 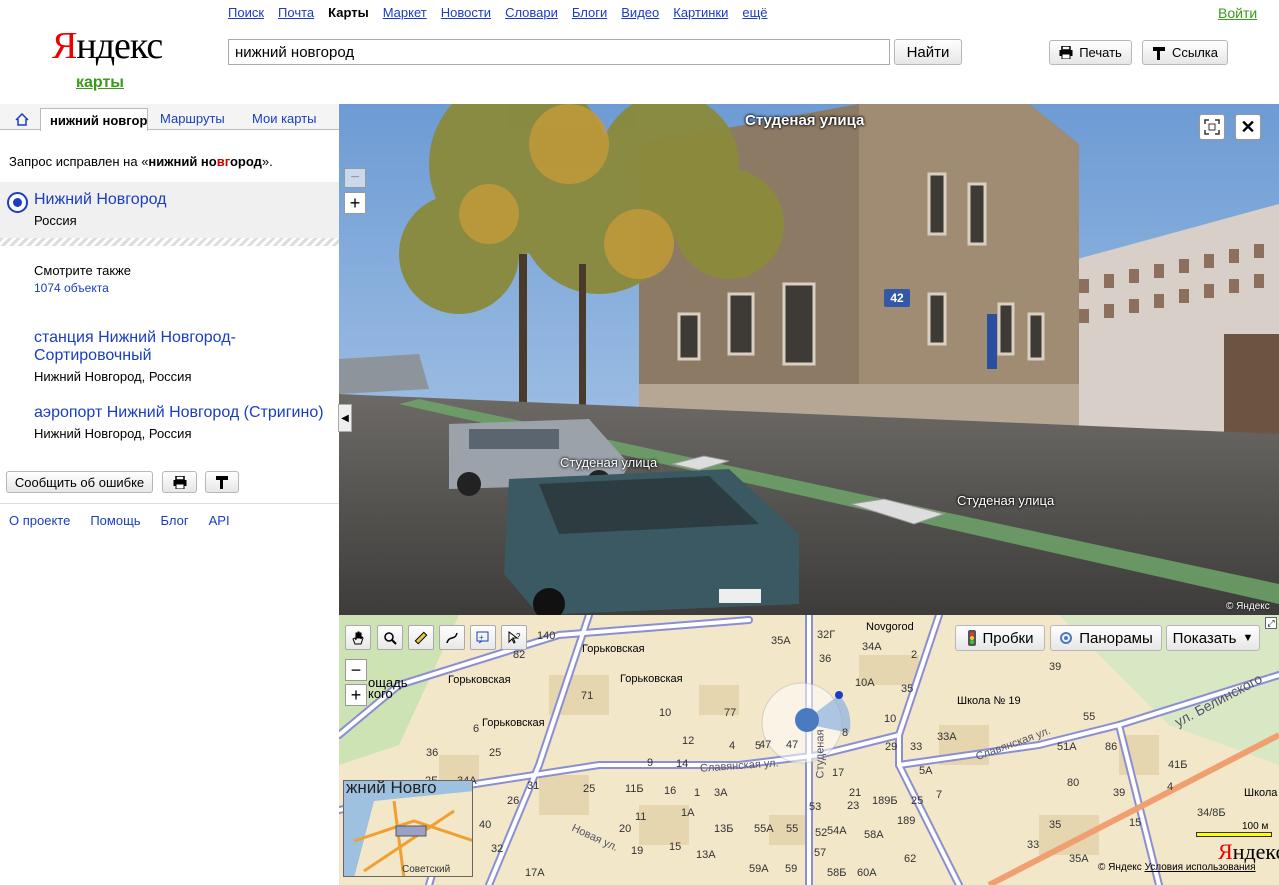 I want to click on logo-rest: ндекс, so click(x=119, y=46).